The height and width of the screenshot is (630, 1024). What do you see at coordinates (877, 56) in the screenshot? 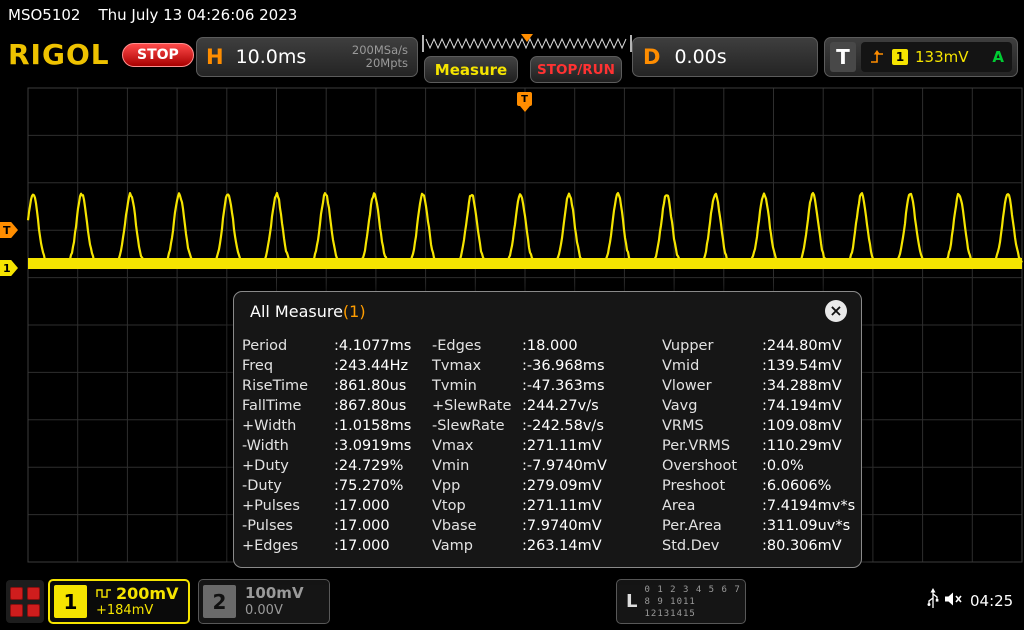
I see `trigger-edge-icon` at bounding box center [877, 56].